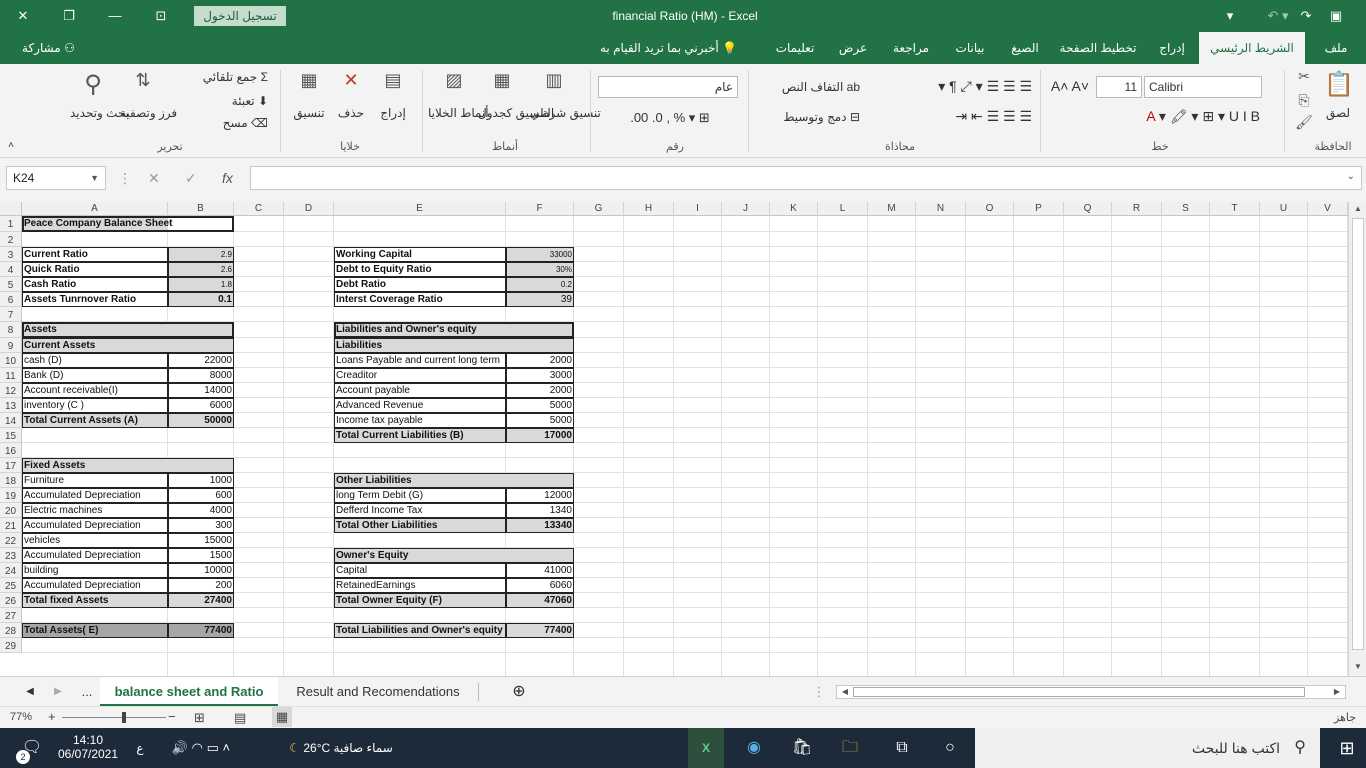 This screenshot has width=1366, height=768. What do you see at coordinates (1186, 209) in the screenshot?
I see `column-header-s: S` at bounding box center [1186, 209].